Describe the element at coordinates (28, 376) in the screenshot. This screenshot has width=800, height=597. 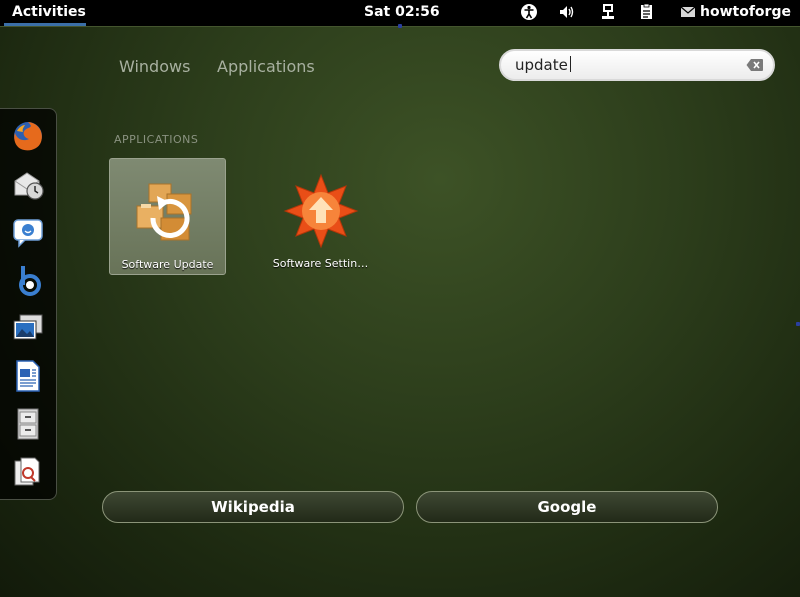
I see `writer-document-icon` at that location.